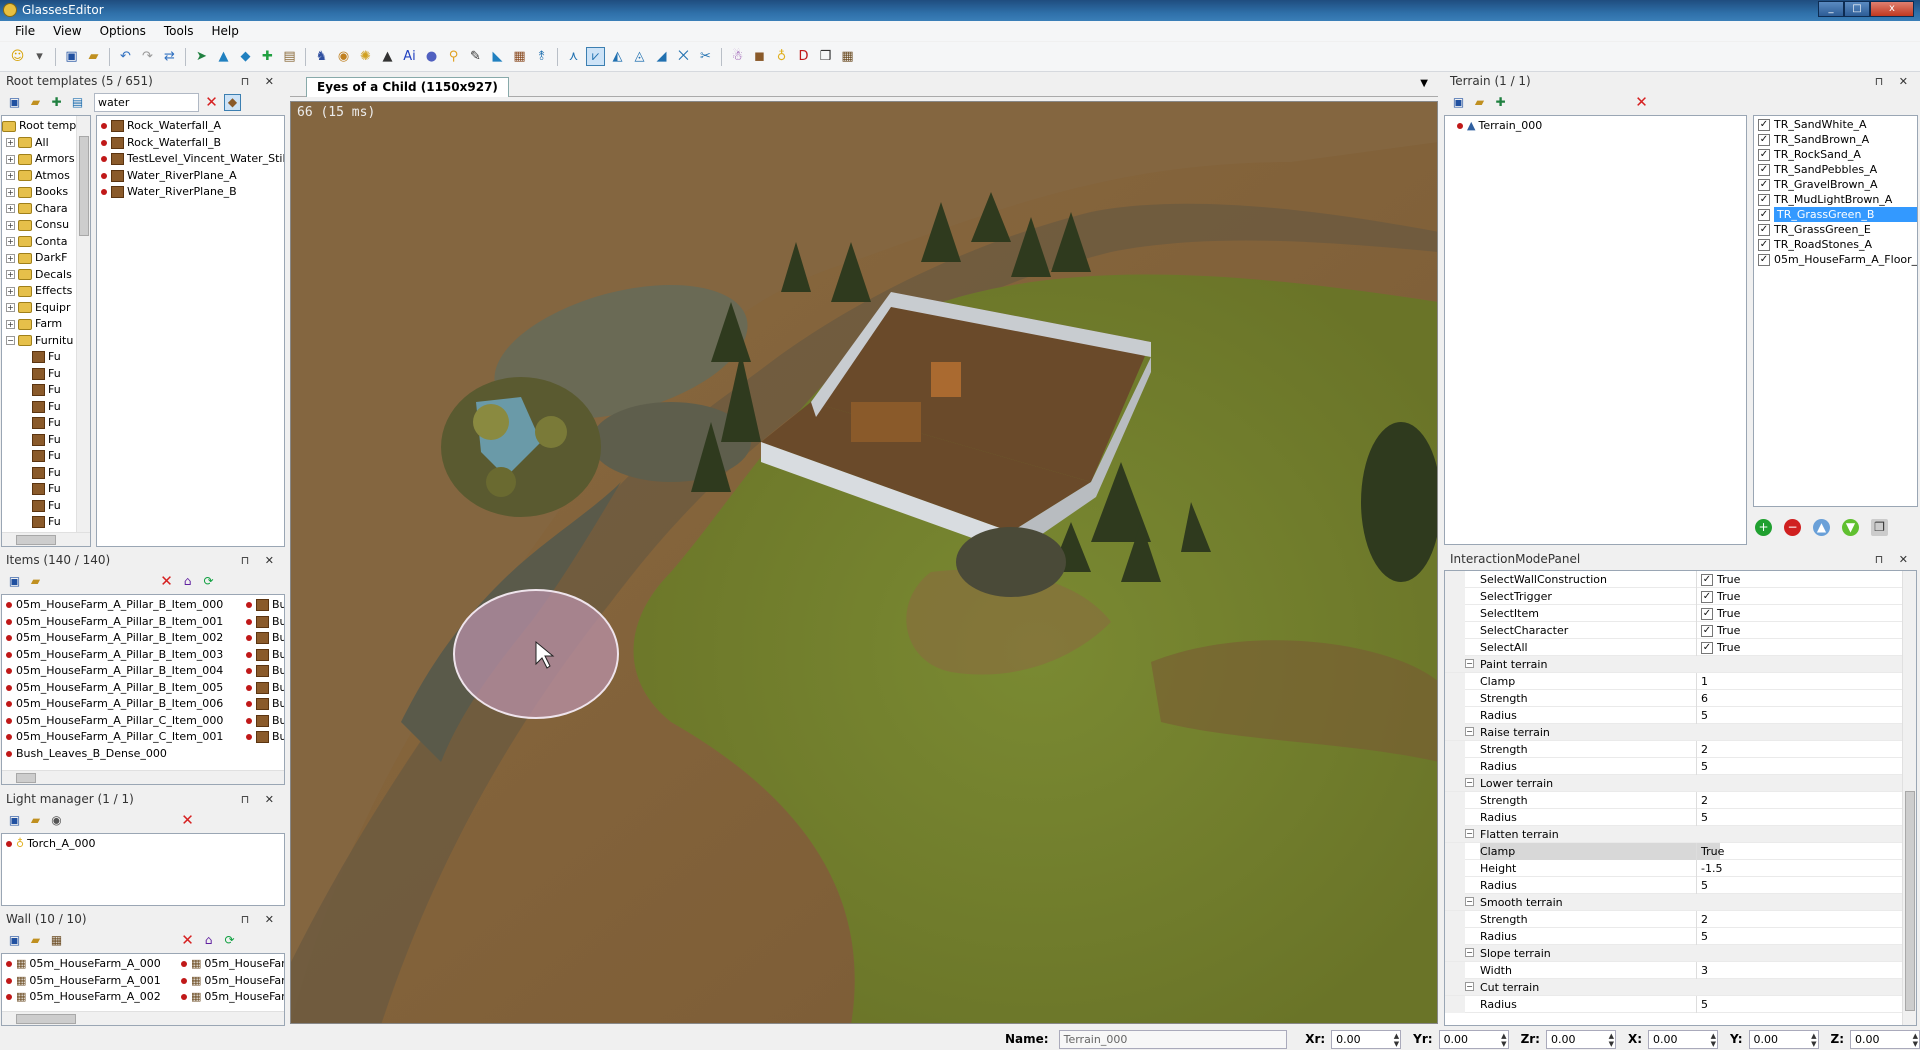  Describe the element at coordinates (1599, 126) in the screenshot. I see `list-item: ▲ Terrain_000` at that location.